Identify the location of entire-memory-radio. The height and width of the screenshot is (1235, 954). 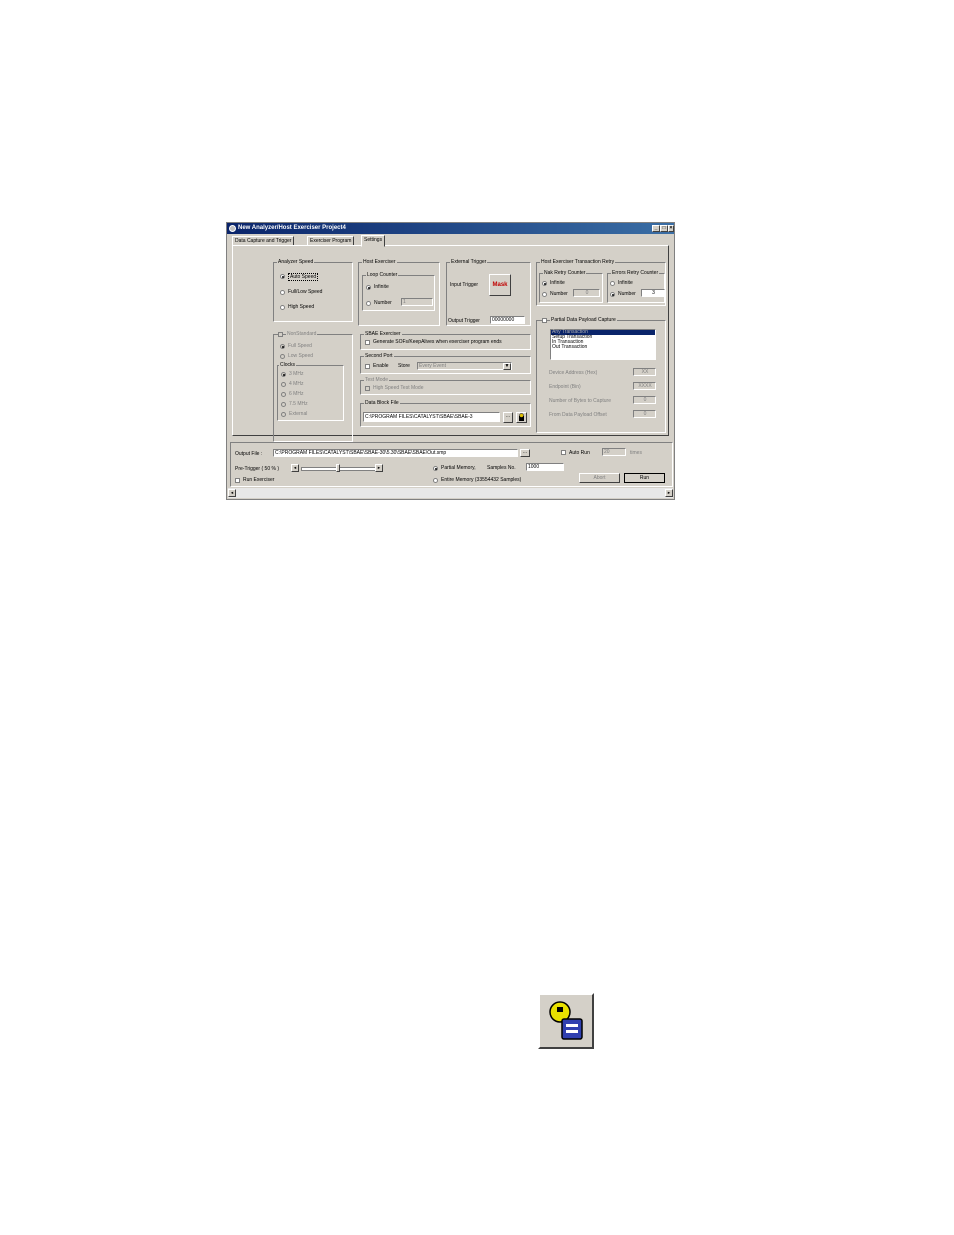
(435, 480).